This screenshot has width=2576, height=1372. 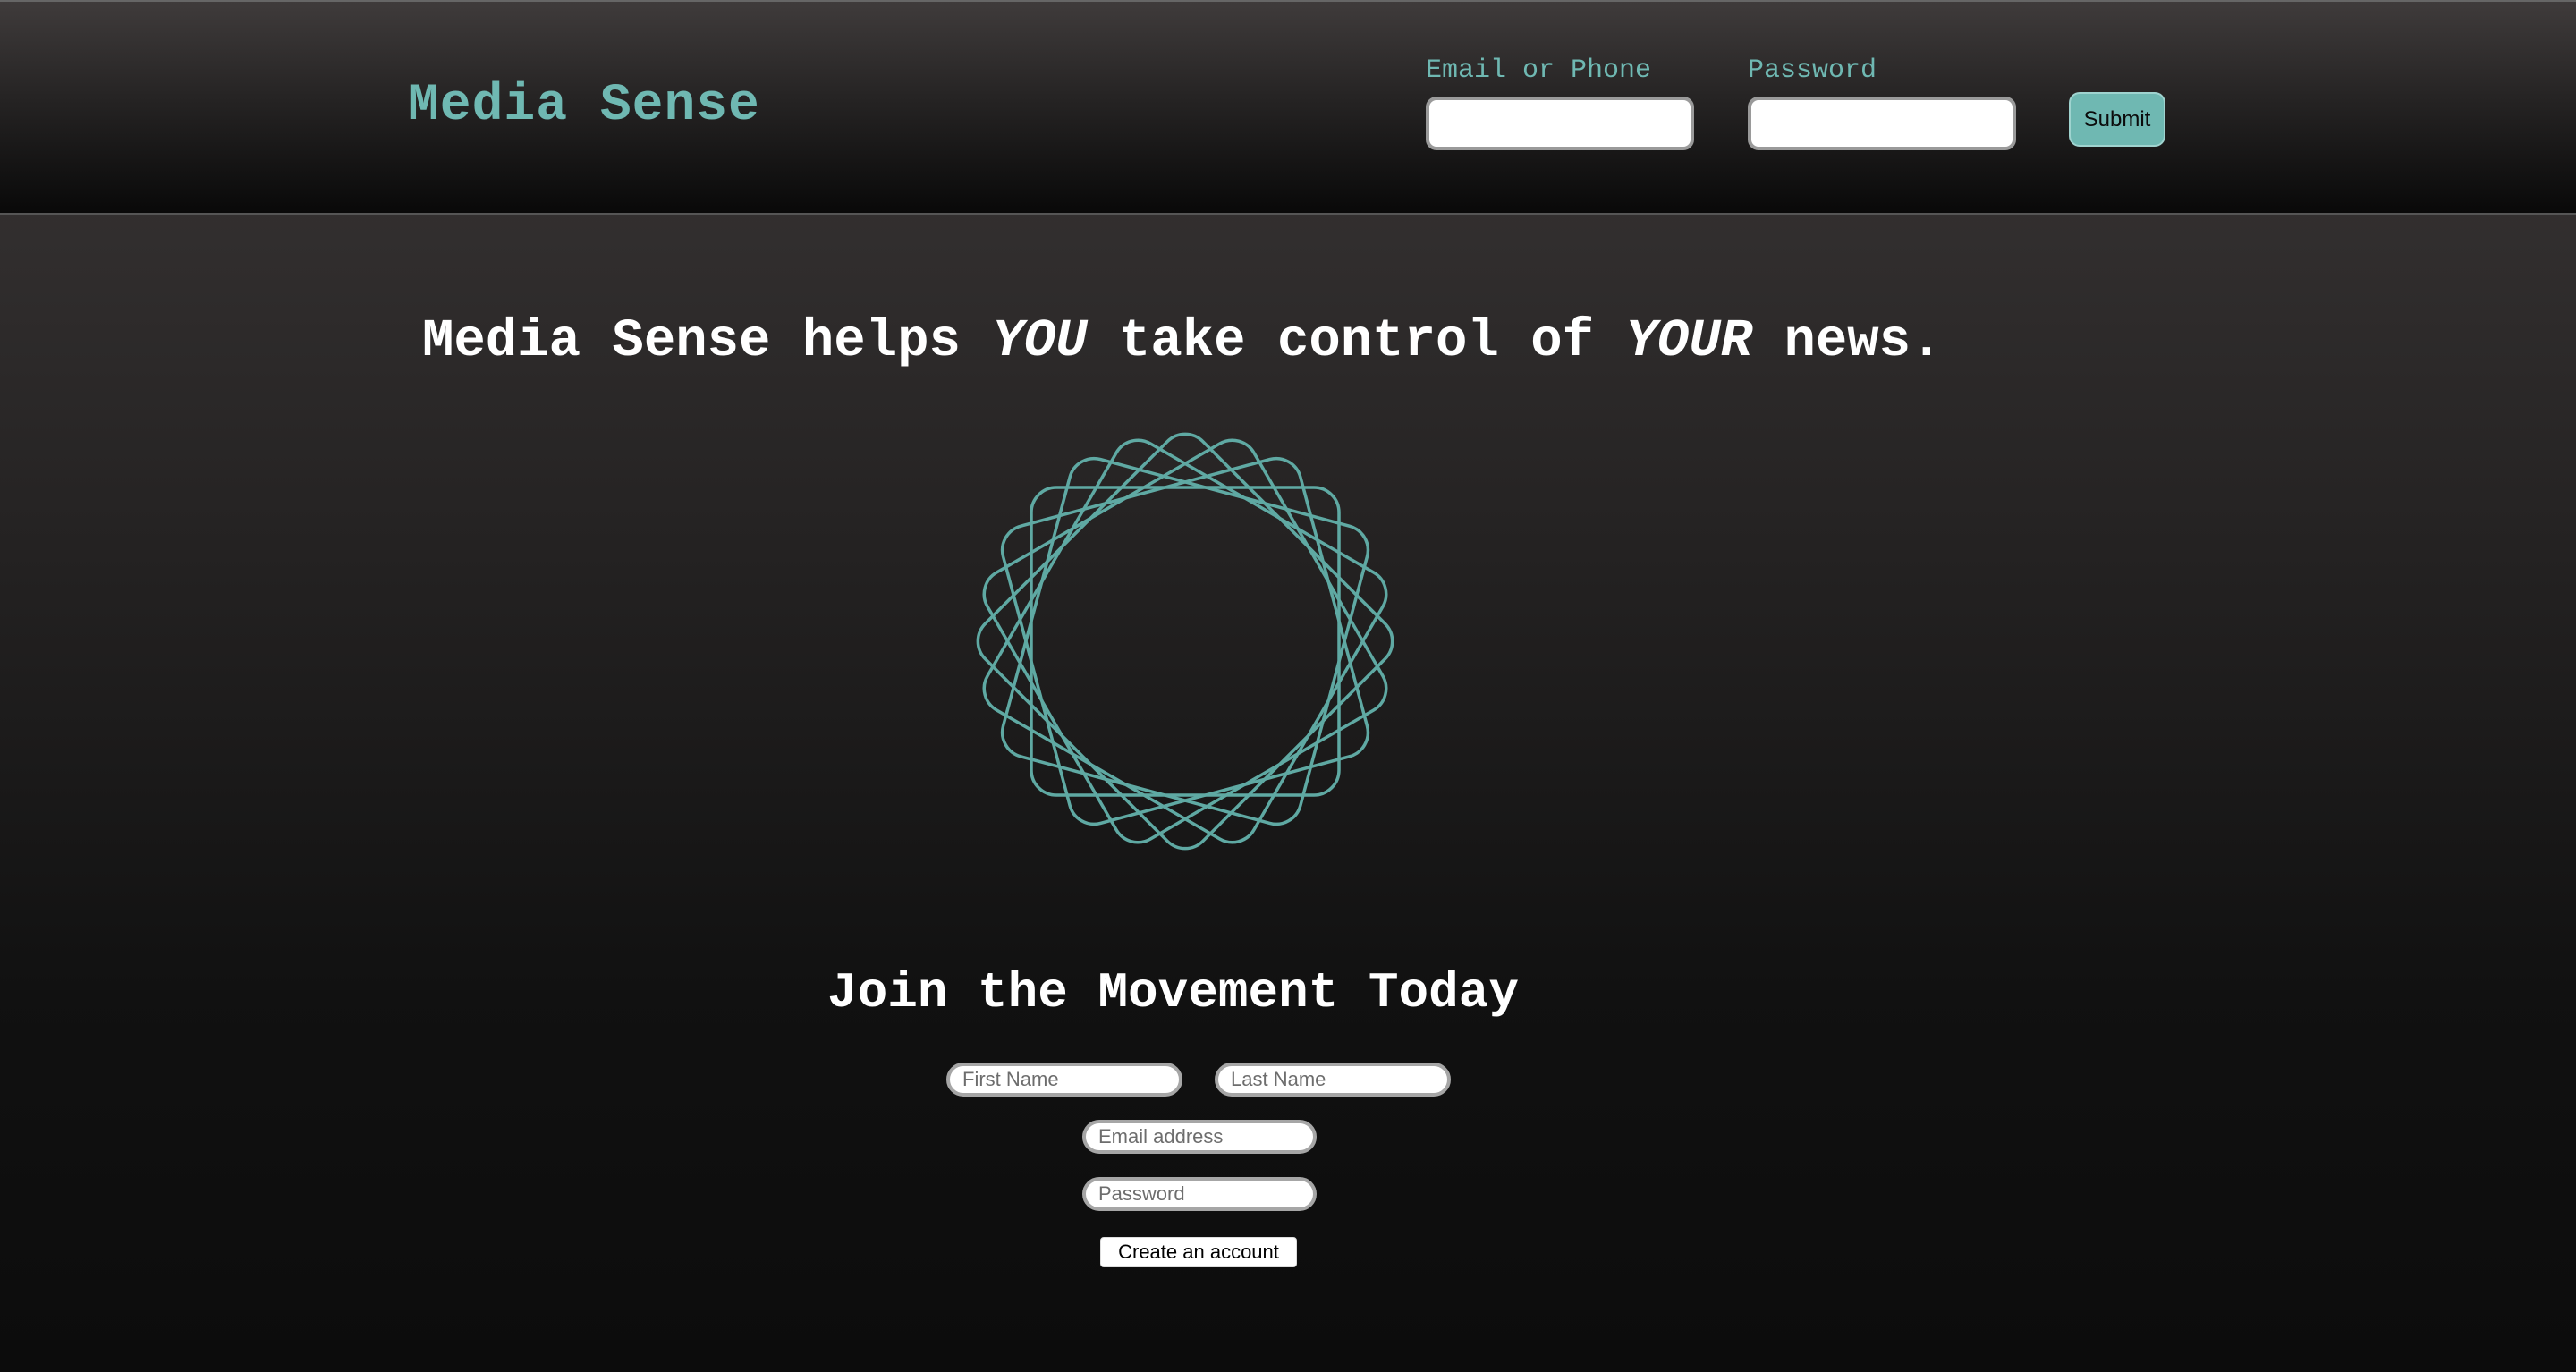 I want to click on headline-emphasis-you: YOU, so click(x=1040, y=341).